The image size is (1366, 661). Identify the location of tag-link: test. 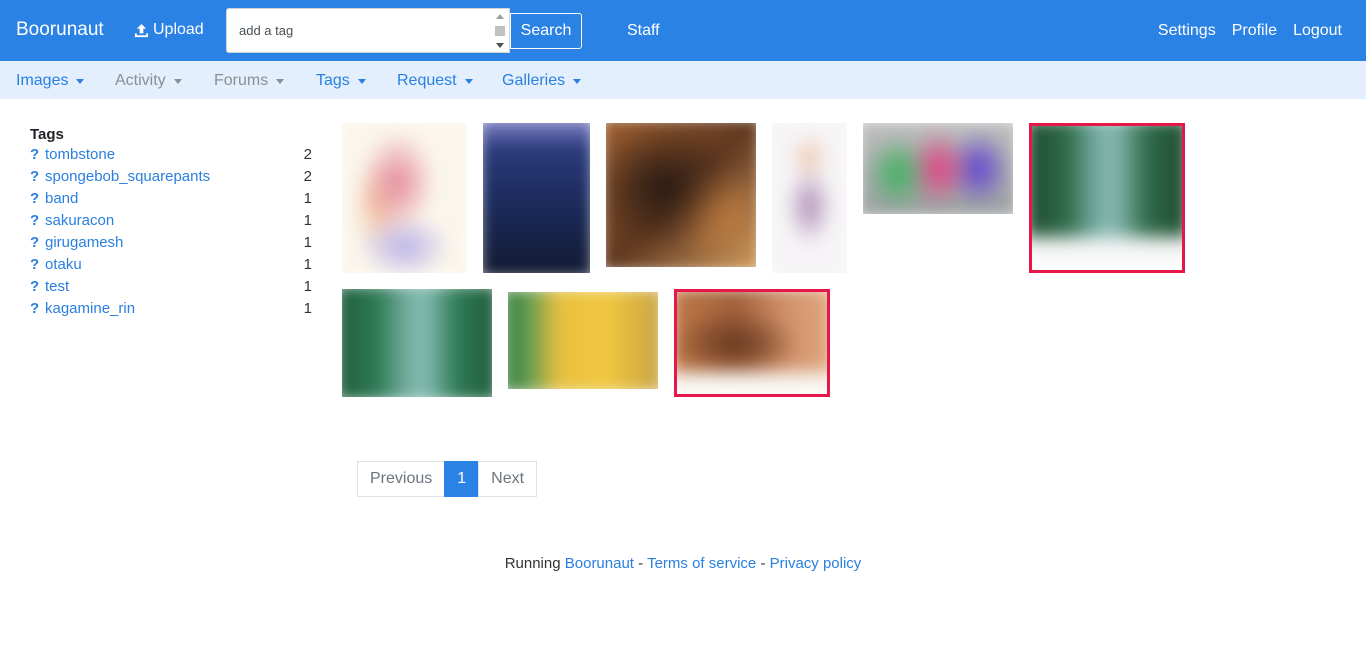
(57, 286).